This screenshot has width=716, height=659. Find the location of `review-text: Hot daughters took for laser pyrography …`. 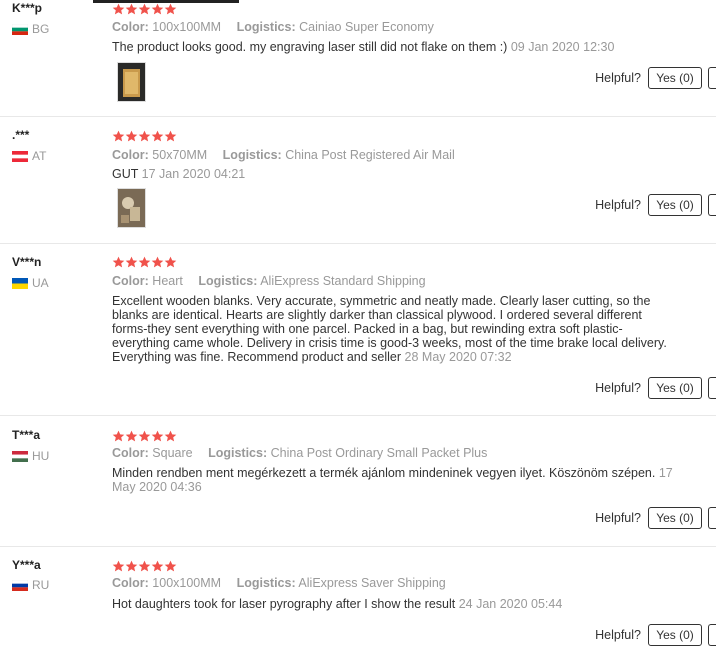

review-text: Hot daughters took for laser pyrography … is located at coordinates (337, 604).